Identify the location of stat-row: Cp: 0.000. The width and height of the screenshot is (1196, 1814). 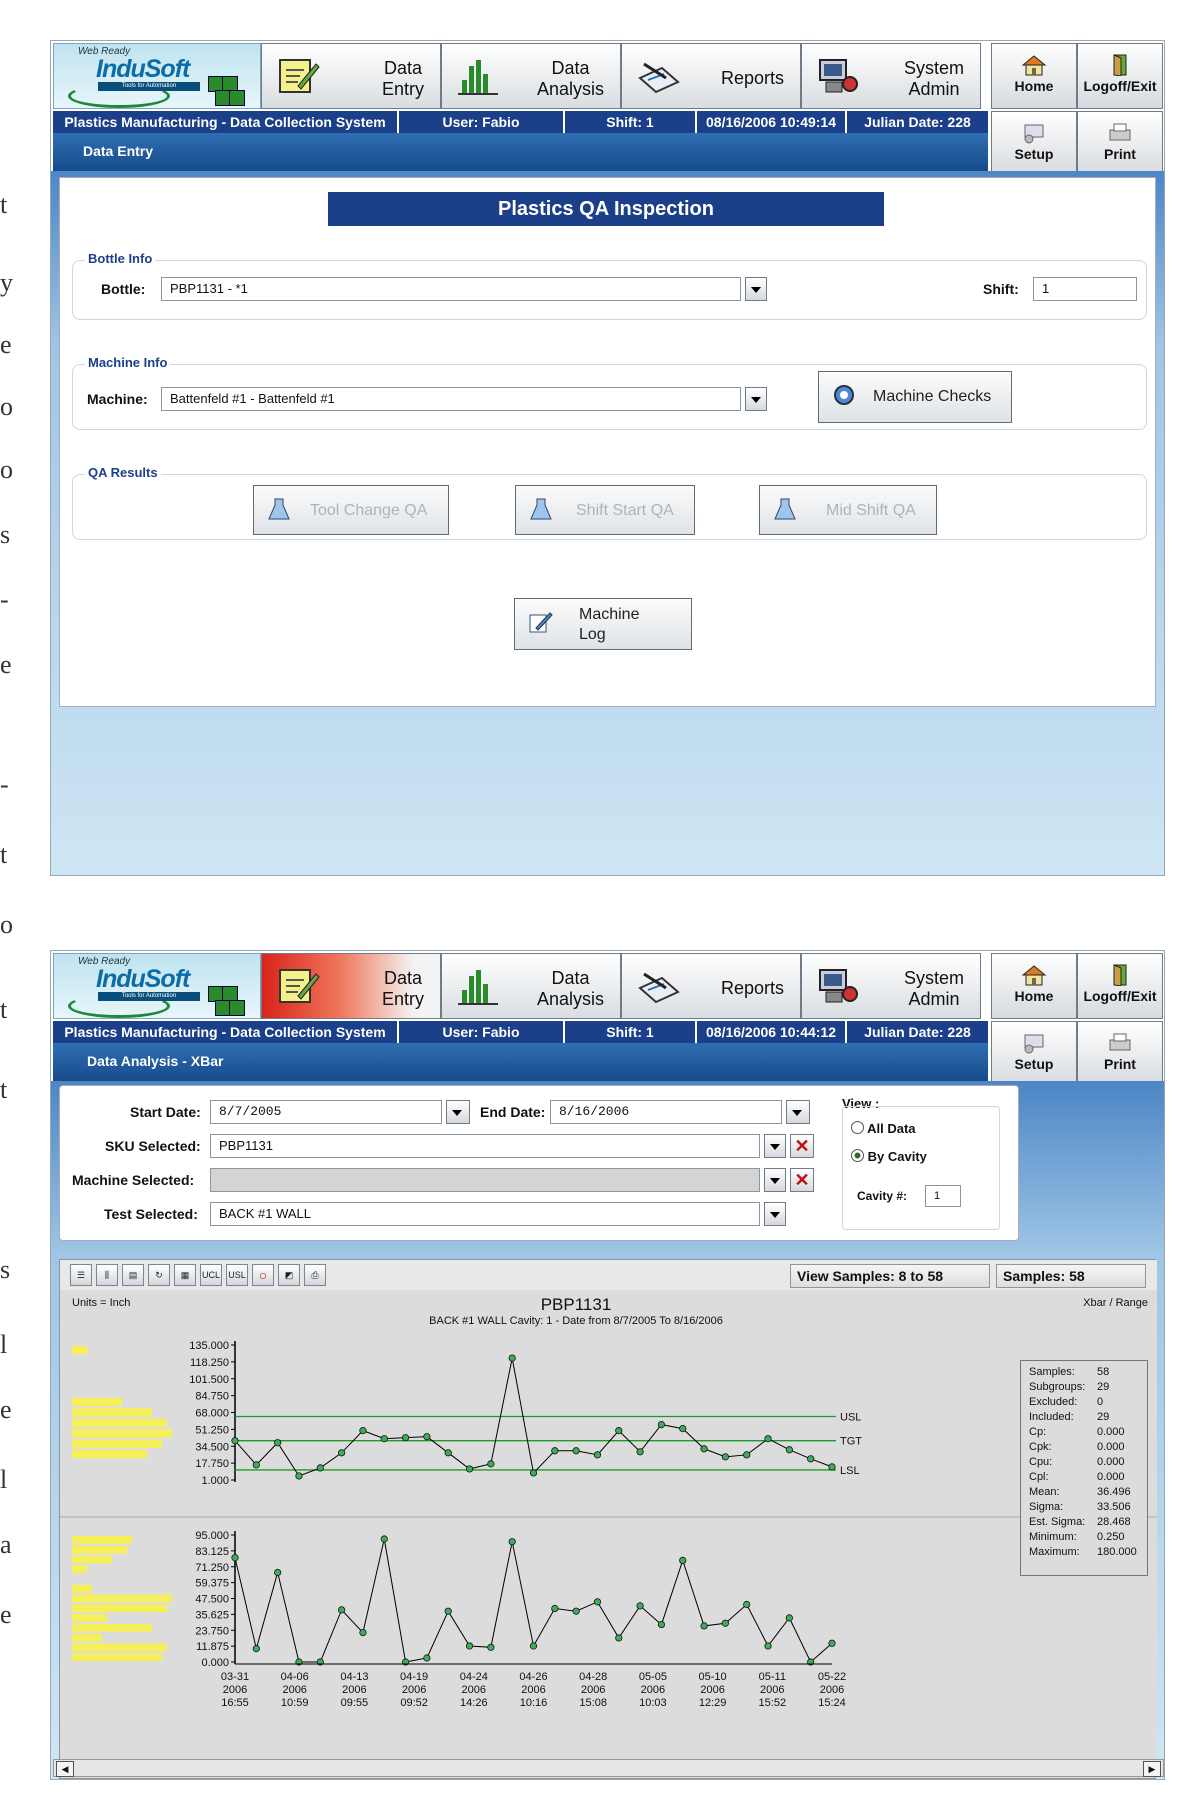
(1084, 1432).